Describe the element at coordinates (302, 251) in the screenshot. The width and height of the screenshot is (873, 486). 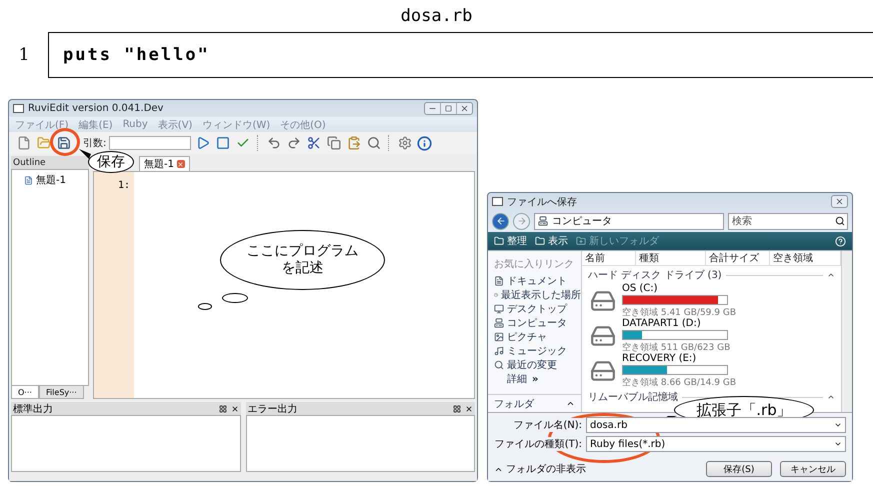
I see `callout-text: ここにプログラム` at that location.